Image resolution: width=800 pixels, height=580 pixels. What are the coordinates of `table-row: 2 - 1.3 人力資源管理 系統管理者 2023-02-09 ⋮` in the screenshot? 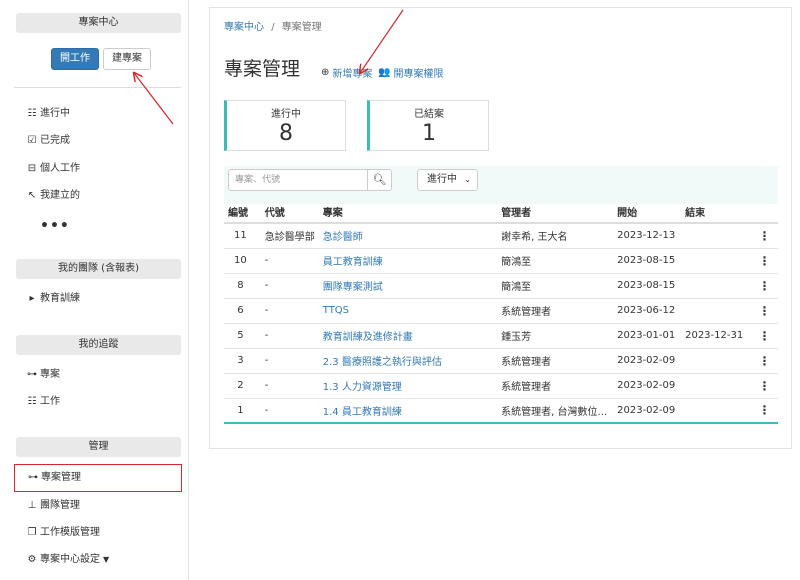 It's located at (501, 386).